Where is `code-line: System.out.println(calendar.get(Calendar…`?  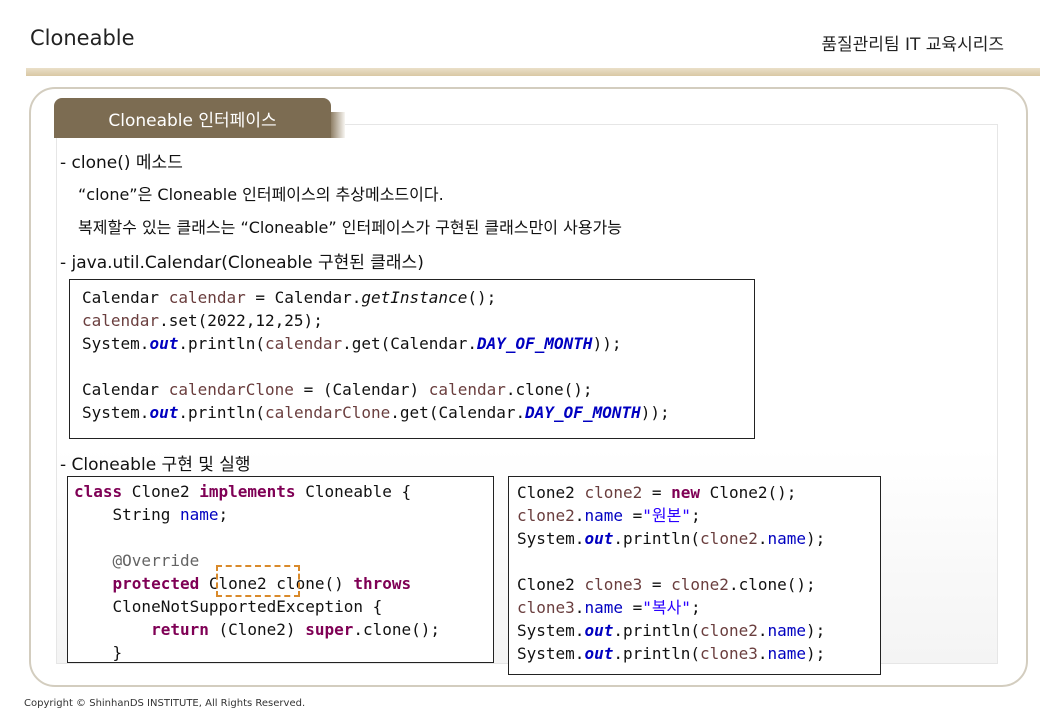 code-line: System.out.println(calendar.get(Calendar… is located at coordinates (414, 343).